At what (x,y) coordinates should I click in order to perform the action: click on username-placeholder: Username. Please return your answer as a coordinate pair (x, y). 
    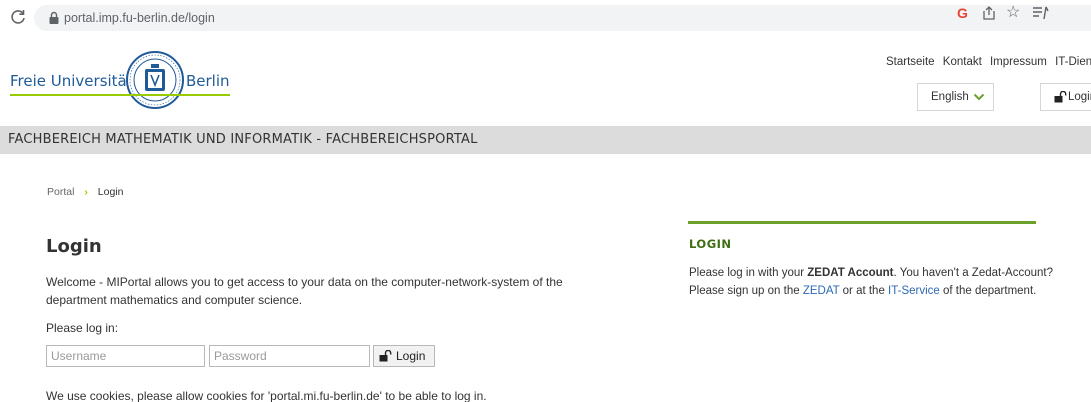
    Looking at the image, I should click on (79, 356).